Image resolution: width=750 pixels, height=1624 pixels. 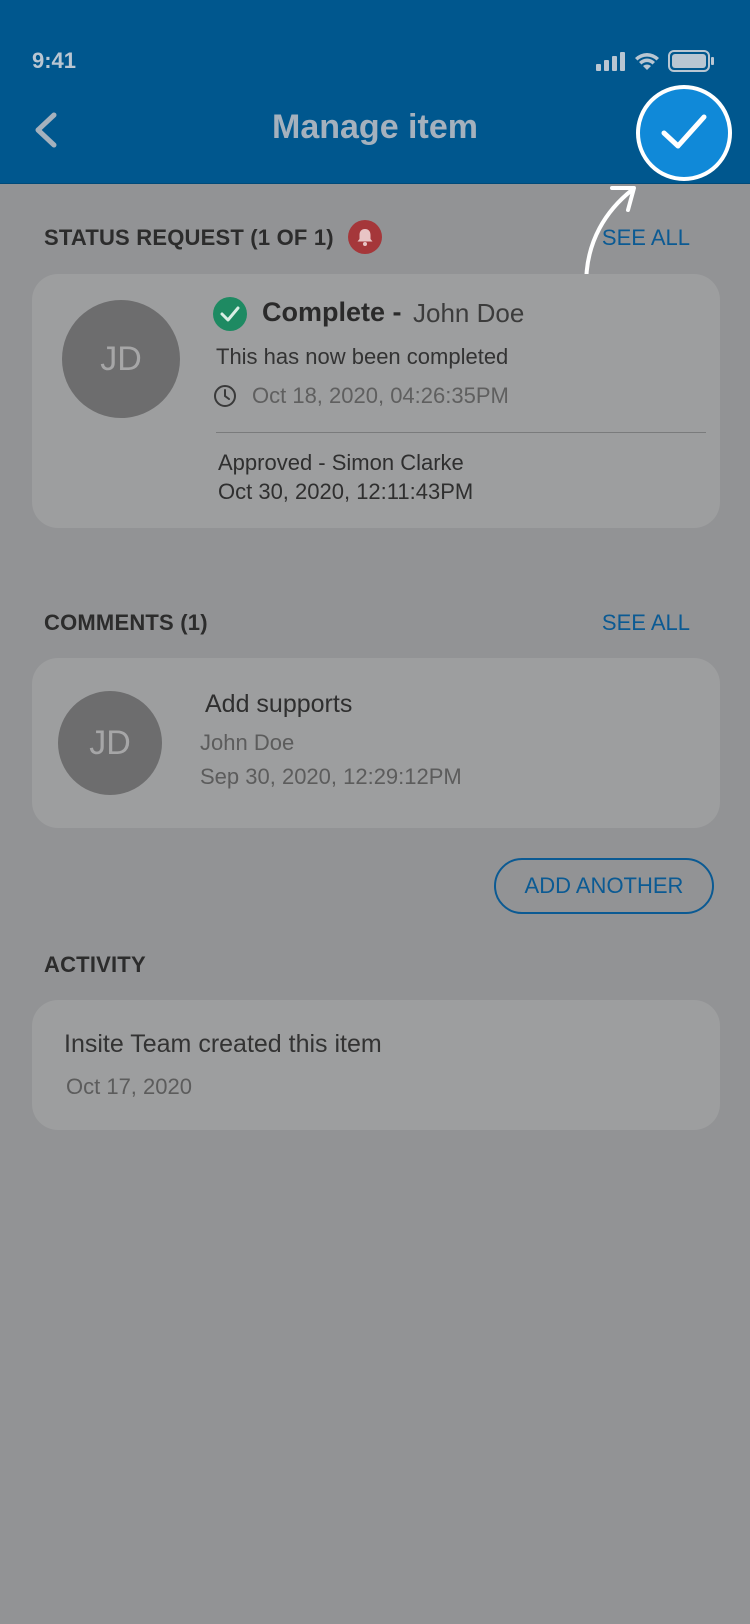 I want to click on status-label: Complete -, so click(x=332, y=312).